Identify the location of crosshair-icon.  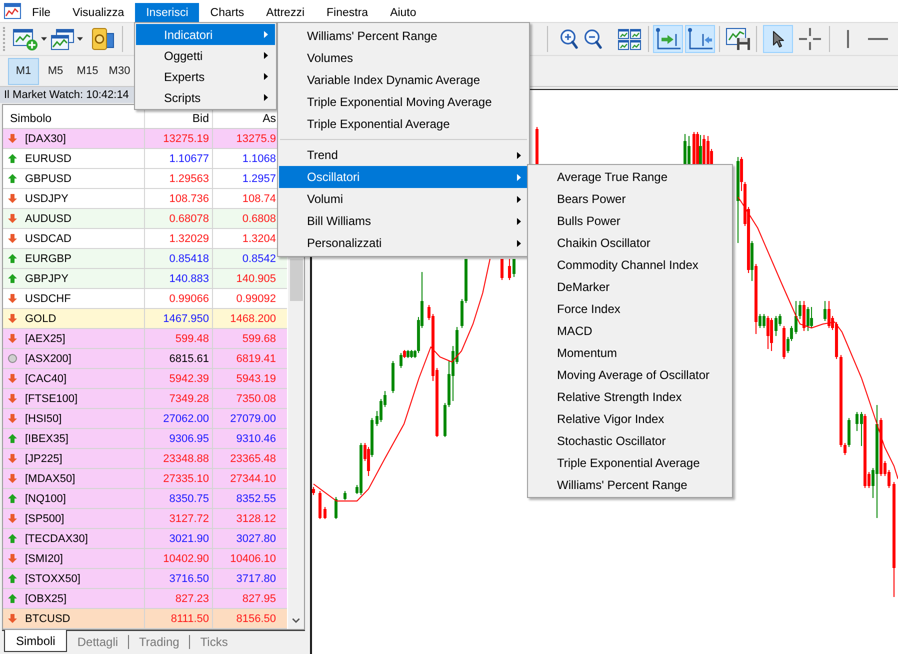
(810, 39).